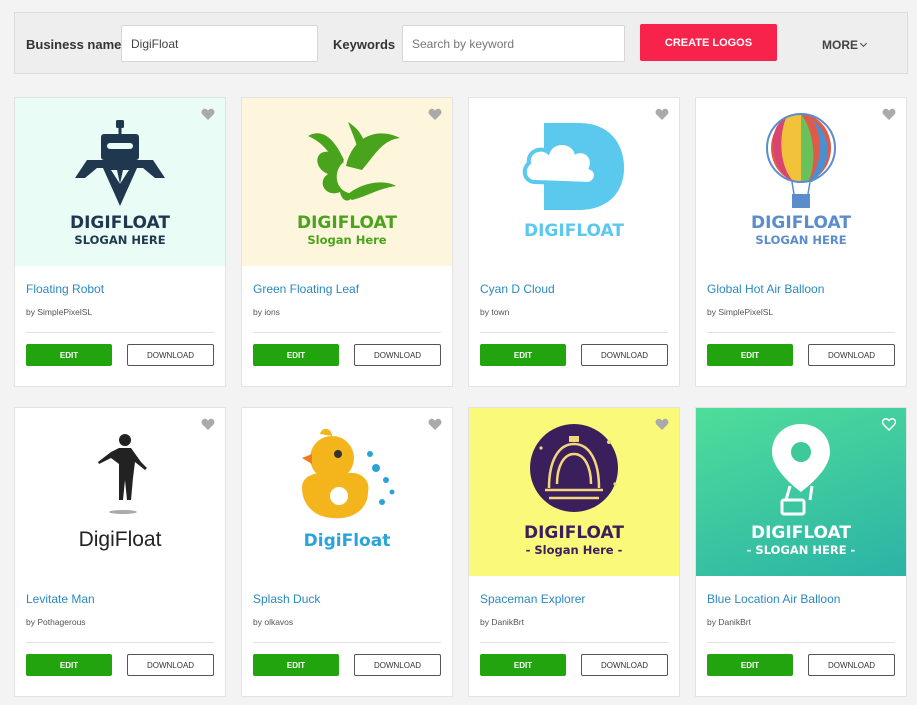 This screenshot has width=917, height=705. Describe the element at coordinates (306, 289) in the screenshot. I see `logo-title-link: Green Floating Leaf` at that location.